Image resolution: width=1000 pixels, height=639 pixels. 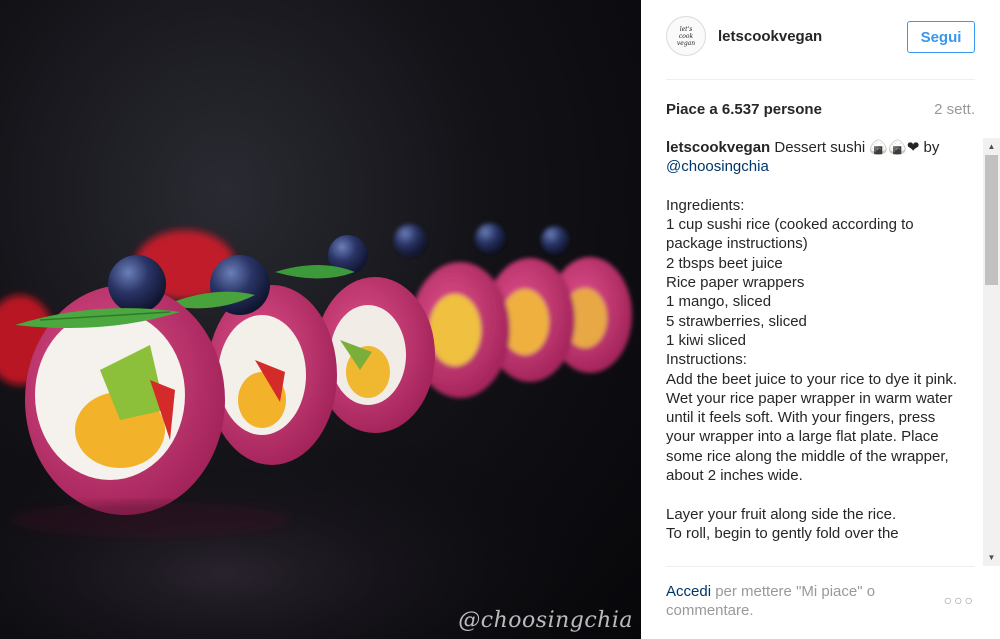 I want to click on likes-count: Piace a 6.537 persone, so click(x=744, y=109).